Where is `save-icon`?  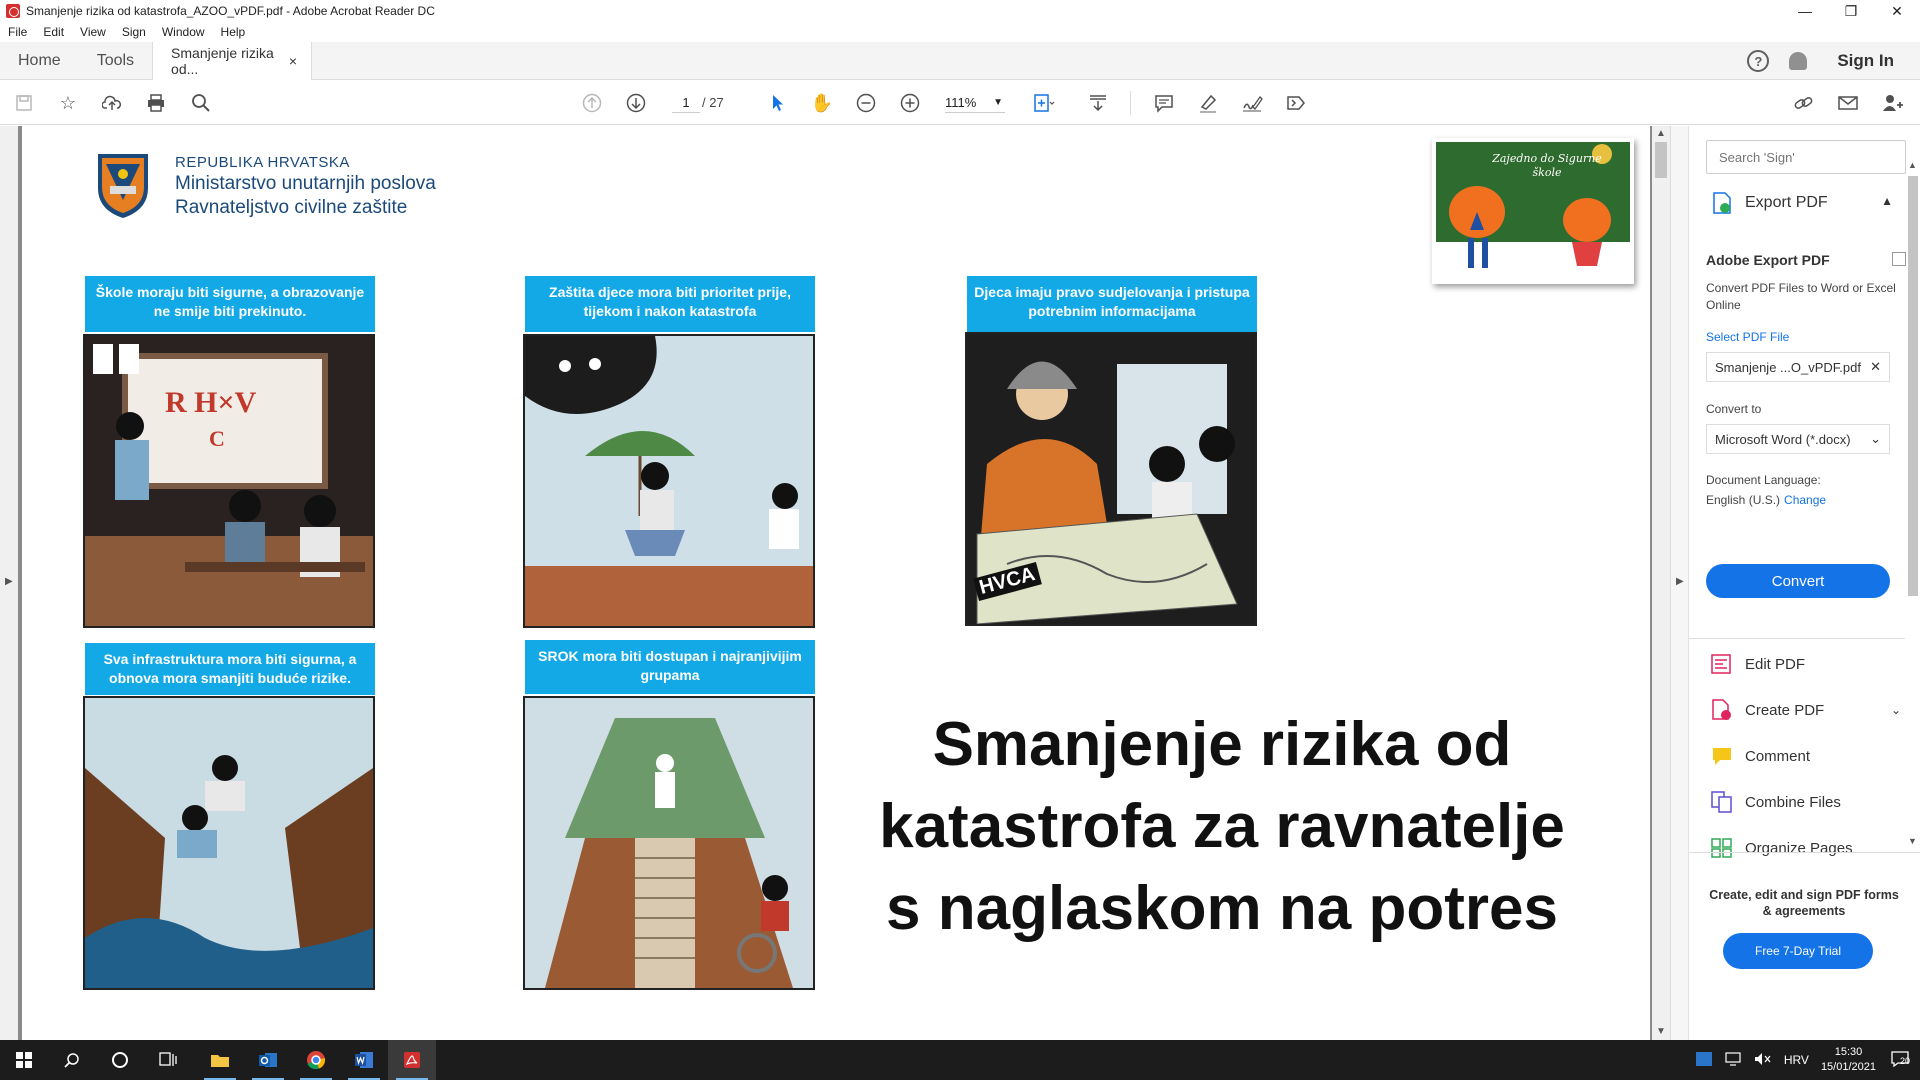
save-icon is located at coordinates (24, 103).